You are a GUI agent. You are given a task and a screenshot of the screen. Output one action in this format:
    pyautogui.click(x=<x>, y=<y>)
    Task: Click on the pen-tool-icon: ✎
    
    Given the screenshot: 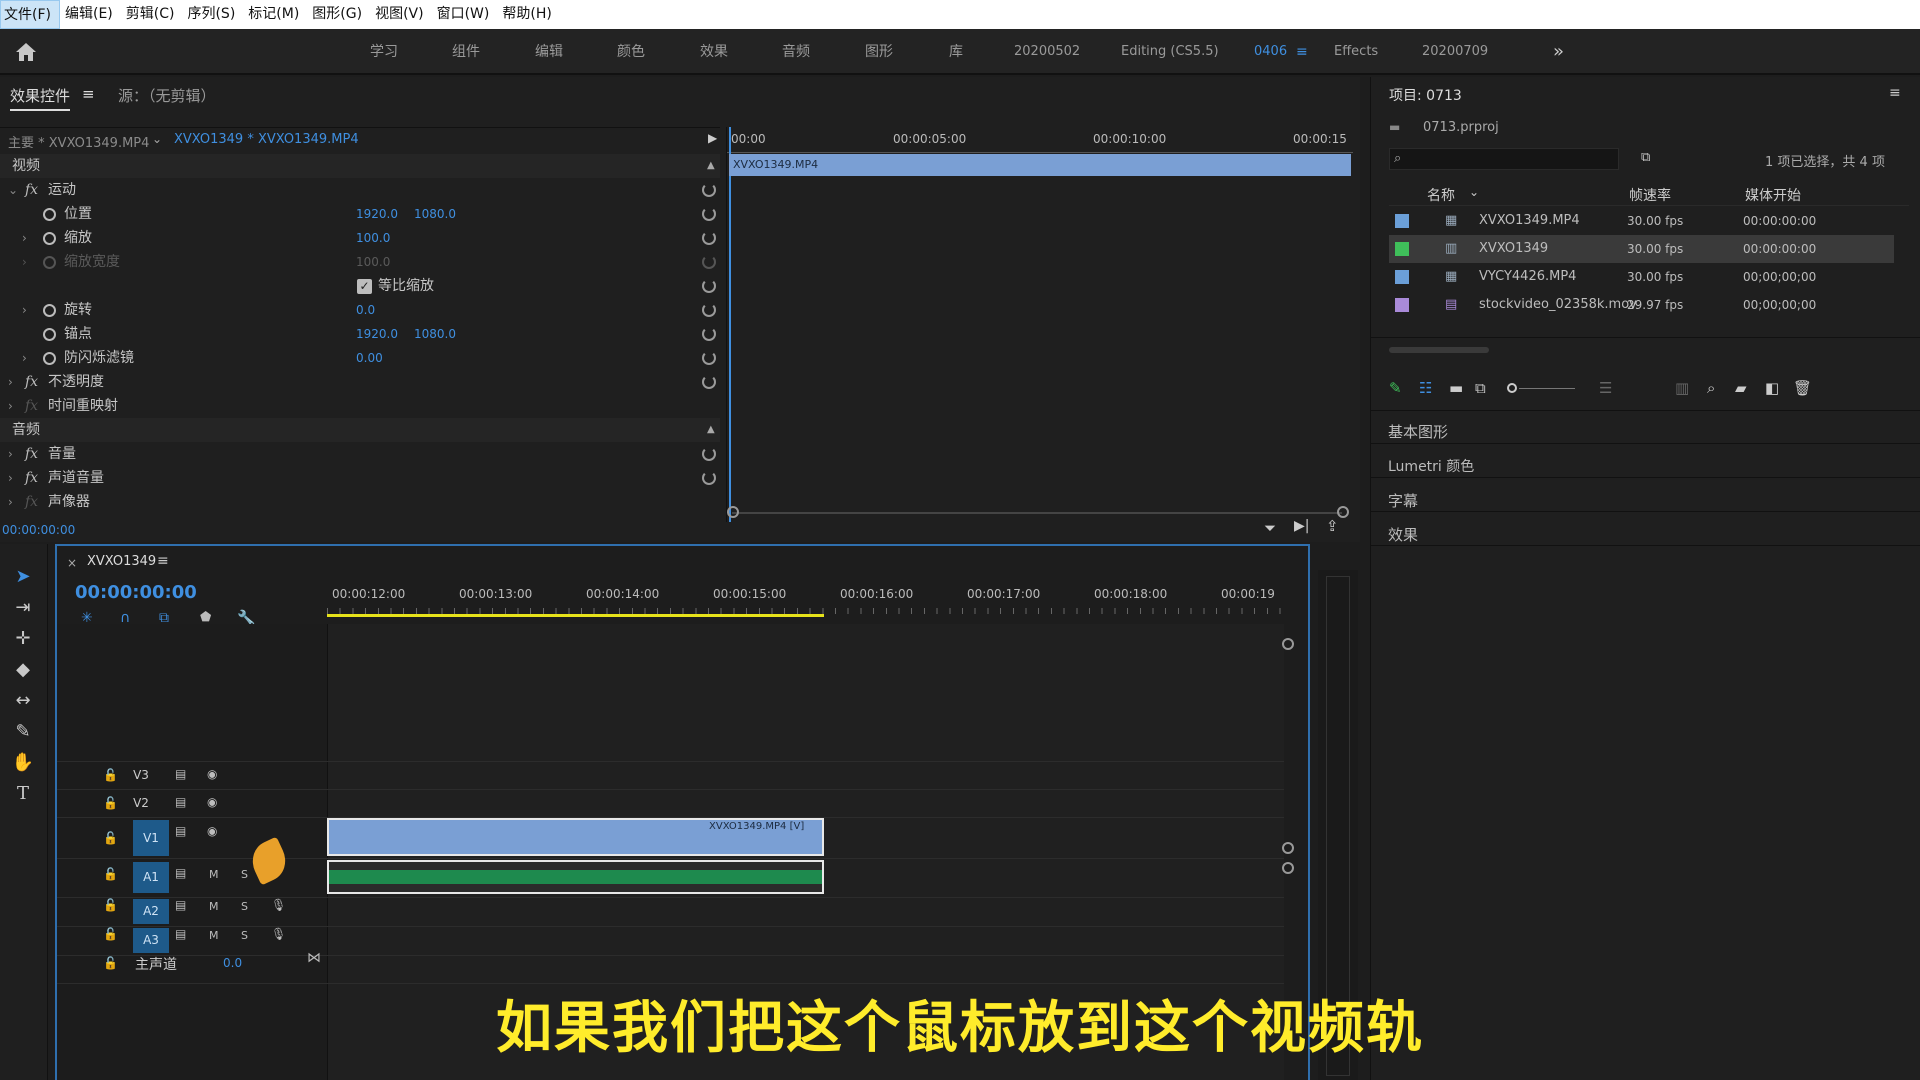 What is the action you would take?
    pyautogui.click(x=23, y=732)
    